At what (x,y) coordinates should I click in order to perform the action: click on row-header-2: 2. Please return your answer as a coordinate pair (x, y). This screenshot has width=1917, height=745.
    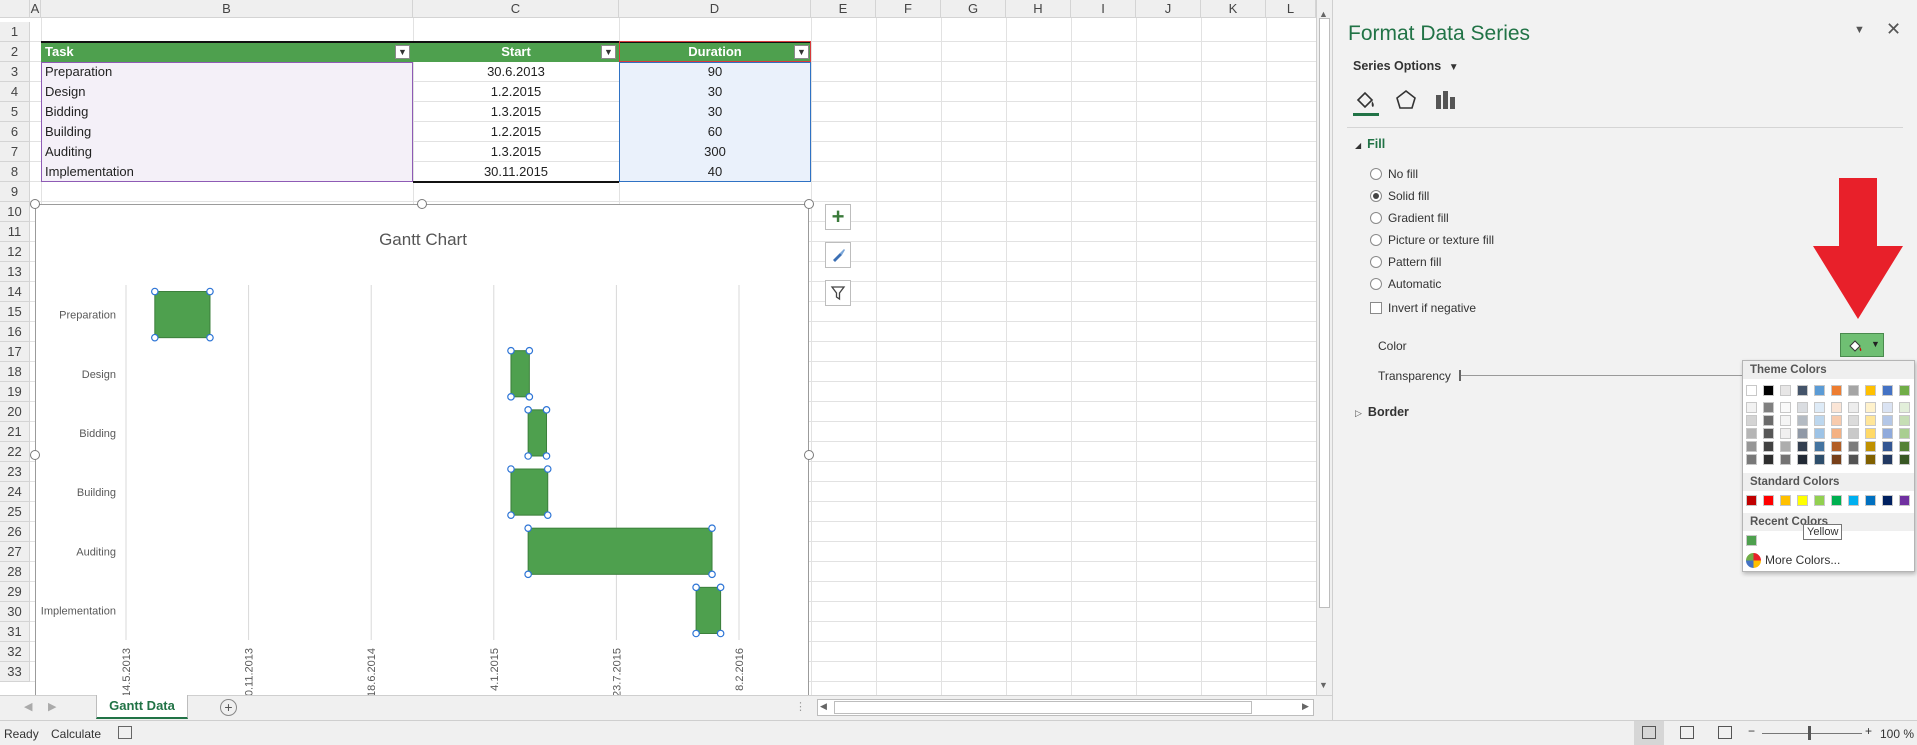
    Looking at the image, I should click on (15, 52).